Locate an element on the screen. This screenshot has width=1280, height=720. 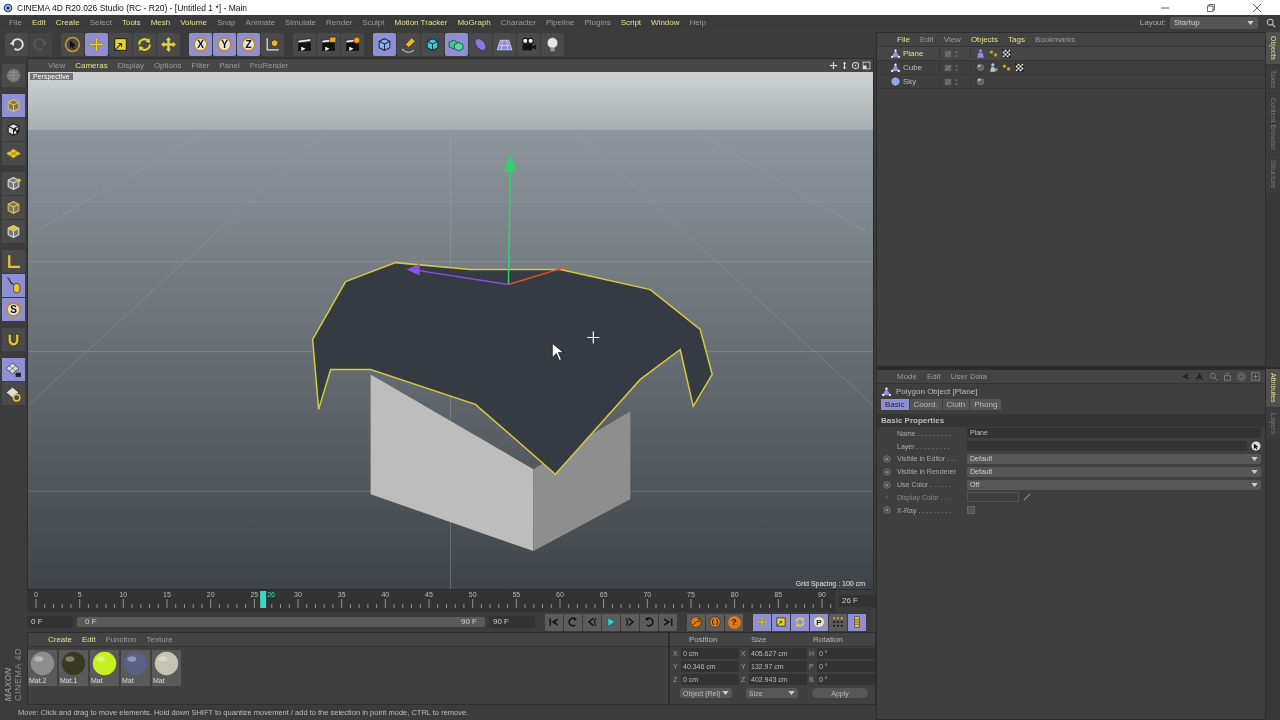
restore-icon is located at coordinates (1211, 7).